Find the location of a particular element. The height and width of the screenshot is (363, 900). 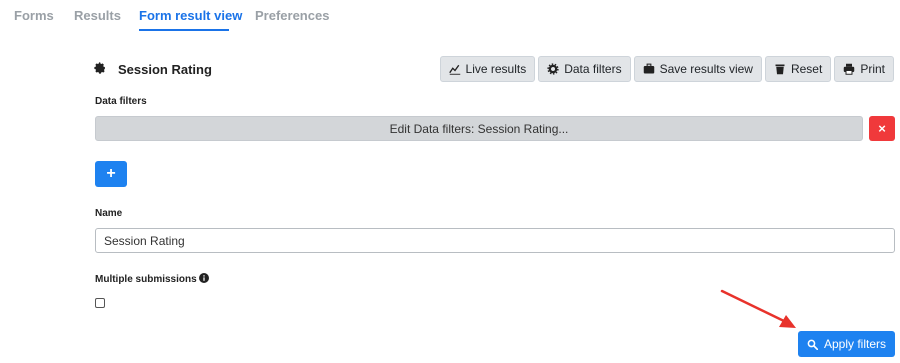

multiple-submissions-checkbox is located at coordinates (100, 303).